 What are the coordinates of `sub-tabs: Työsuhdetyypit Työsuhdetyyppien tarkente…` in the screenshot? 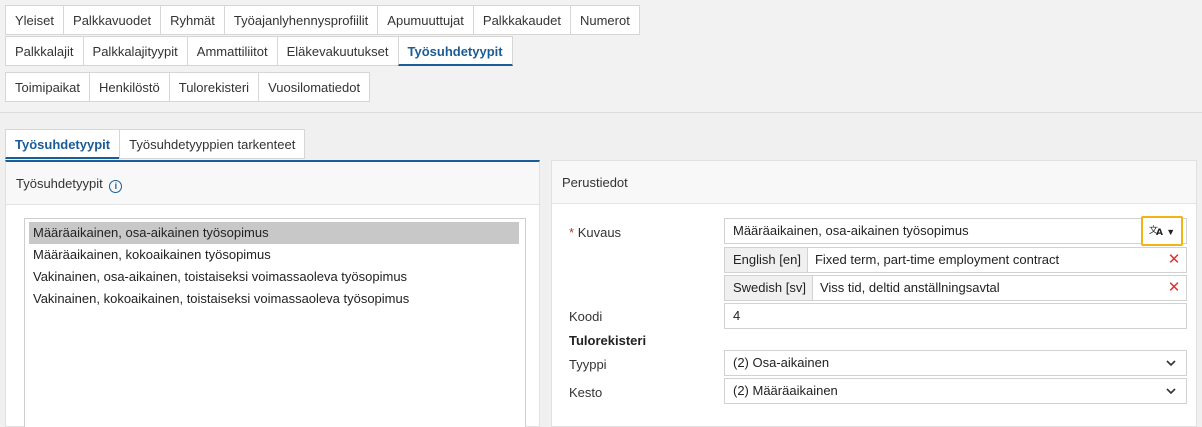 It's located at (155, 144).